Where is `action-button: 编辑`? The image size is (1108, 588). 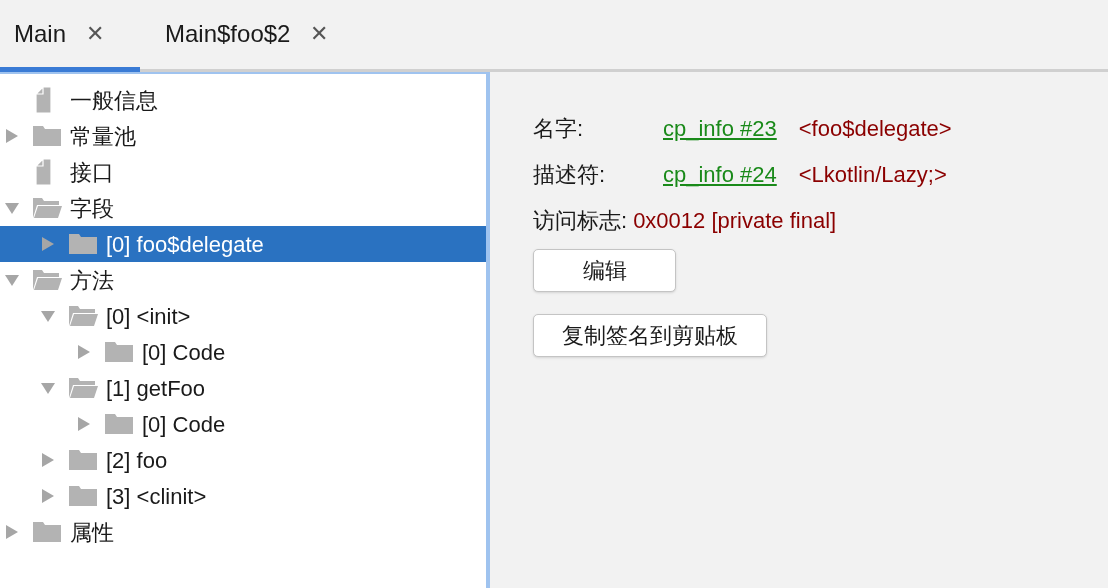
action-button: 编辑 is located at coordinates (604, 270).